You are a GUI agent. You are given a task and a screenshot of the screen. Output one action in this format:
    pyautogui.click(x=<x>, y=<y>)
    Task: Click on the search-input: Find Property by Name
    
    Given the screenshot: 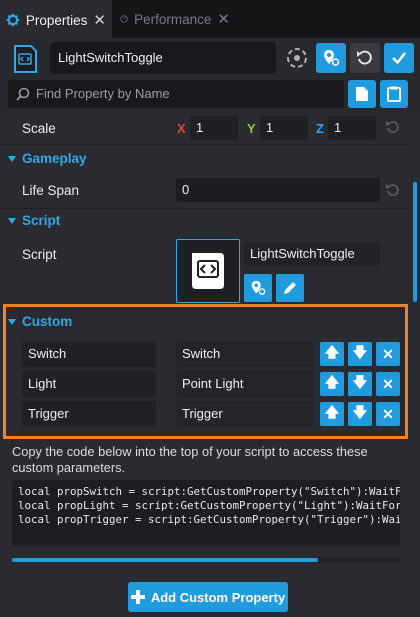 What is the action you would take?
    pyautogui.click(x=176, y=94)
    